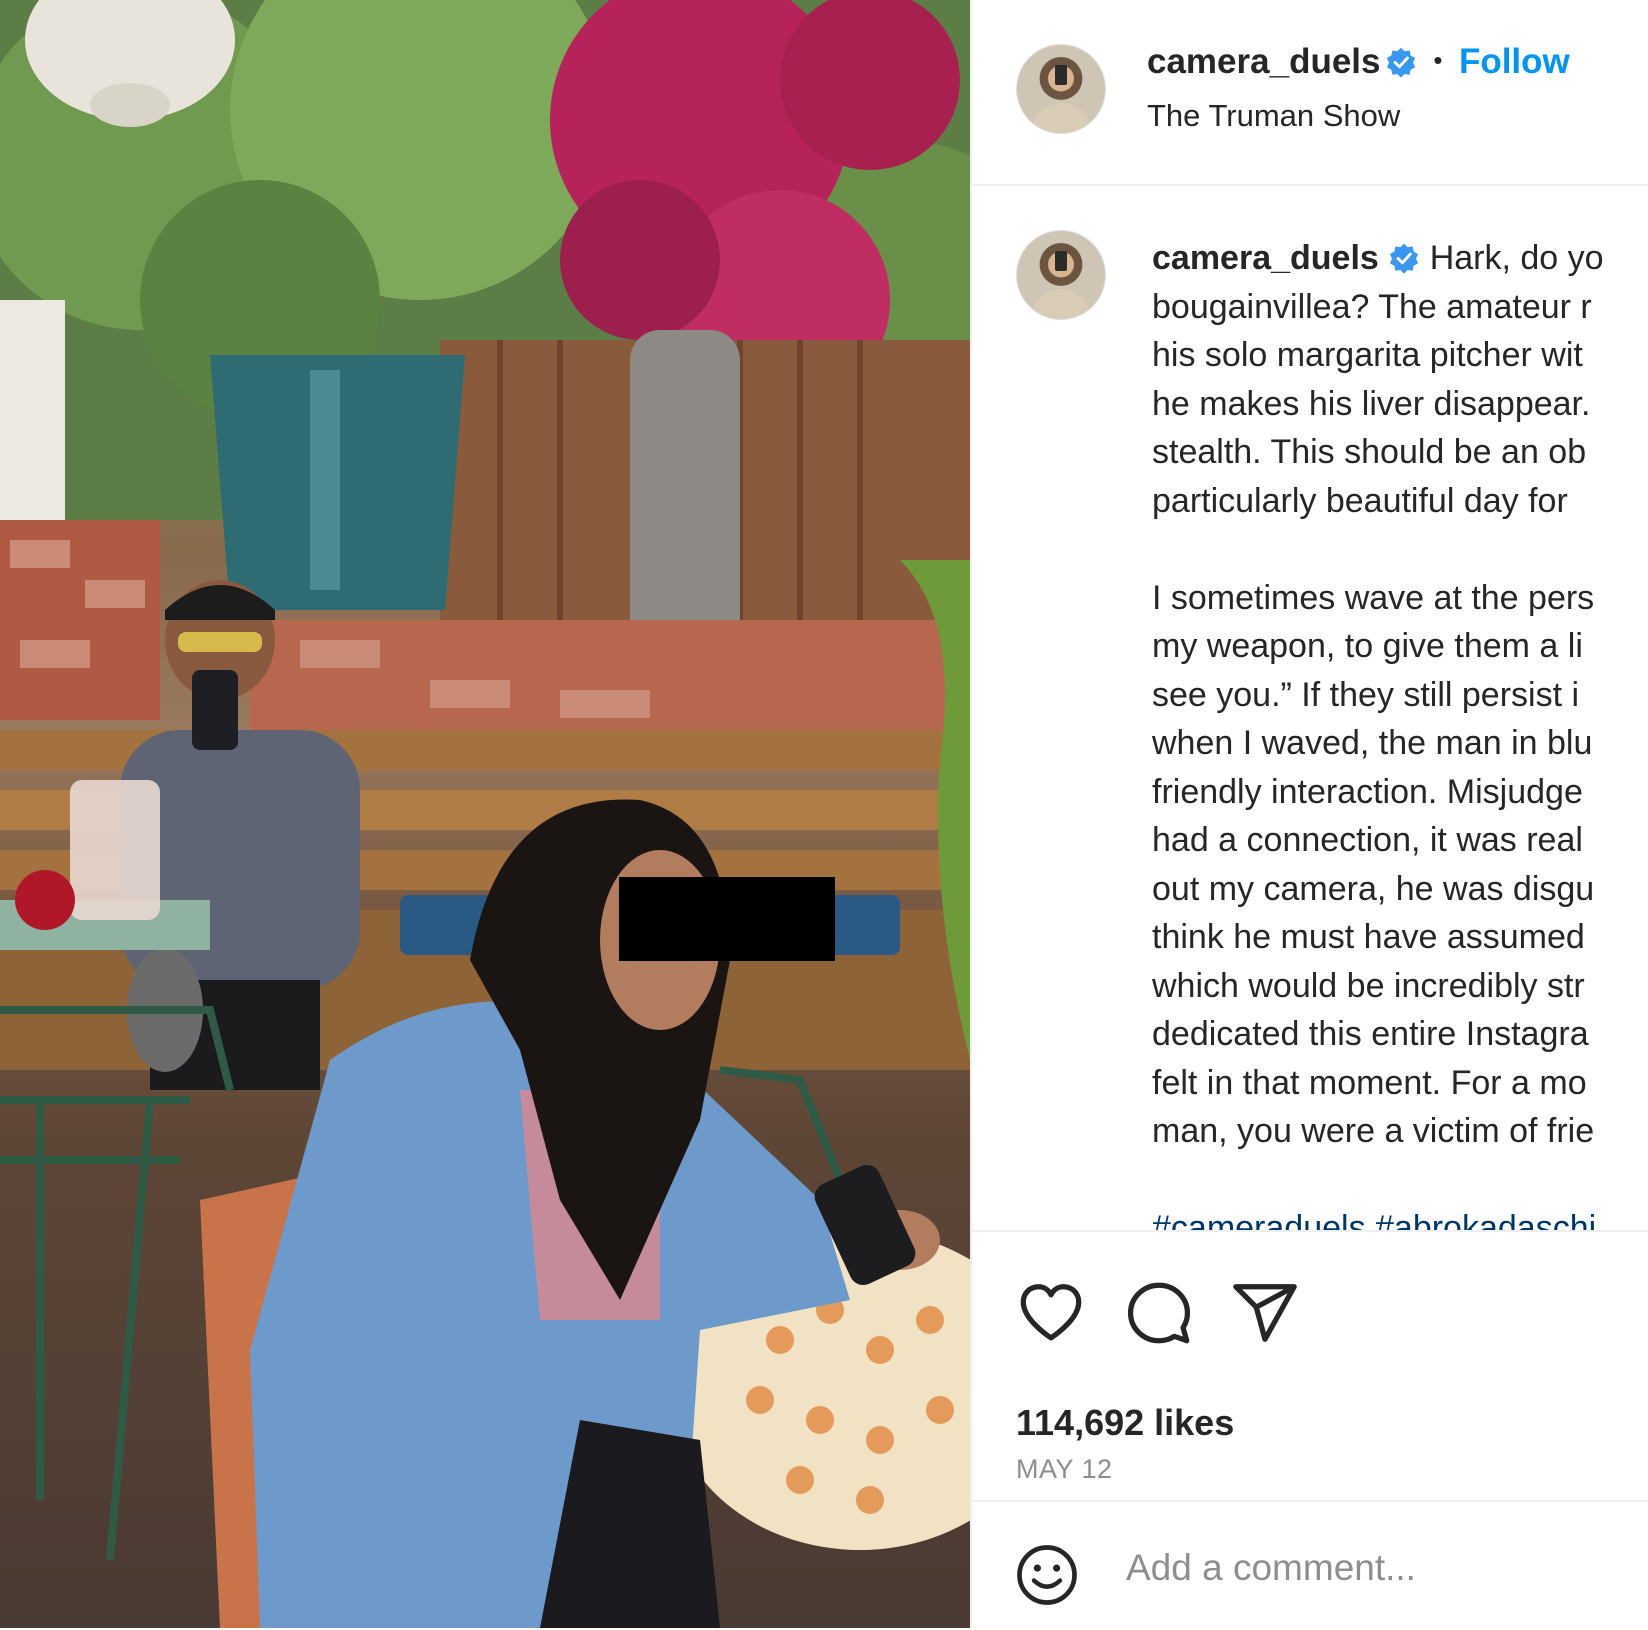 This screenshot has width=1648, height=1630. Describe the element at coordinates (1265, 1313) in the screenshot. I see `paper-plane-icon` at that location.